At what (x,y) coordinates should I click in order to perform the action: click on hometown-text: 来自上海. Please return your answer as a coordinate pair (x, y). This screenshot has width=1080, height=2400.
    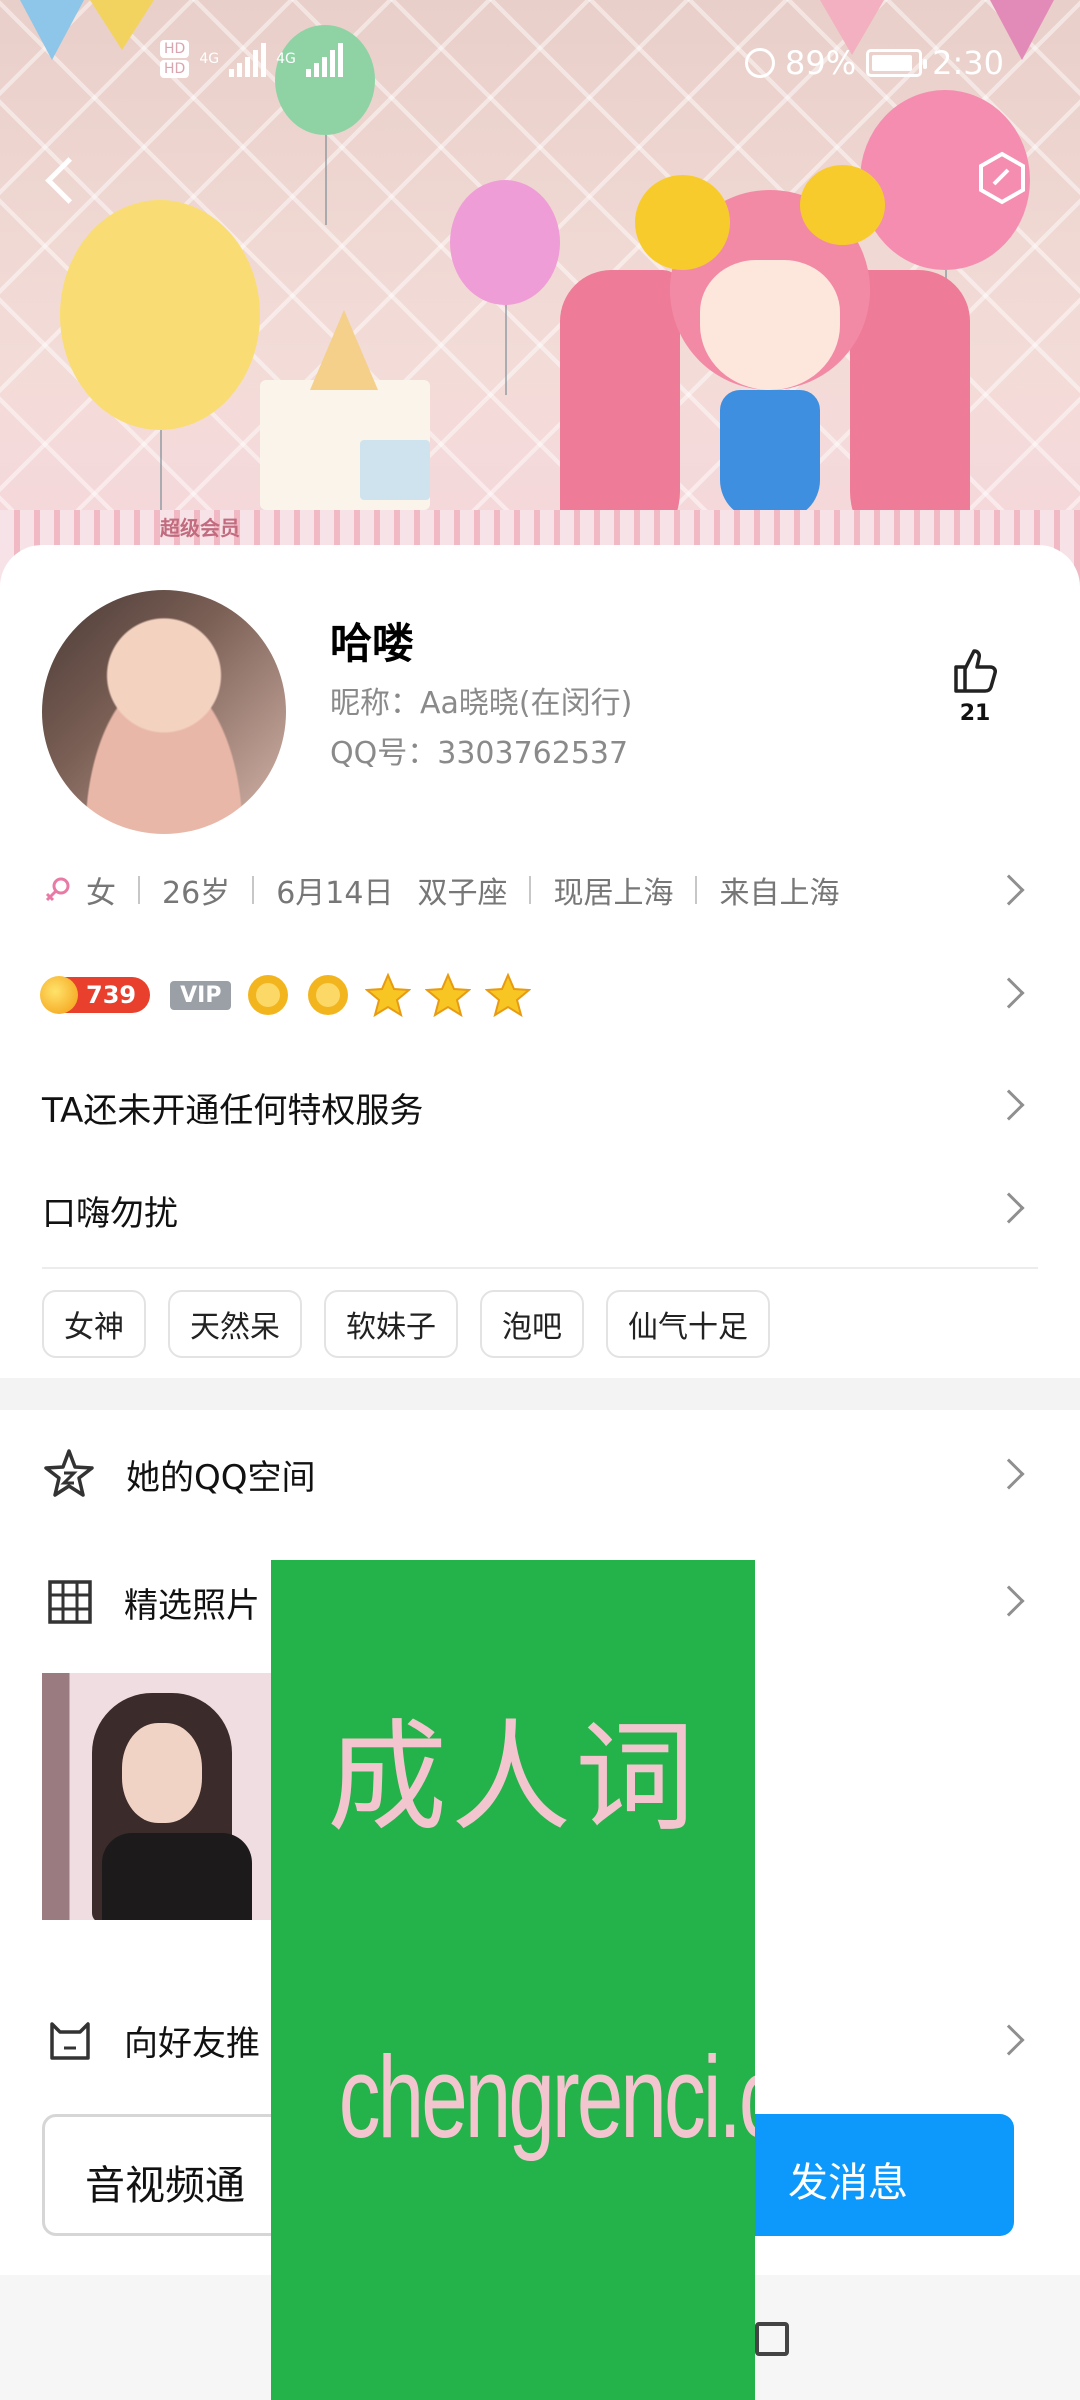
    Looking at the image, I should click on (779, 893).